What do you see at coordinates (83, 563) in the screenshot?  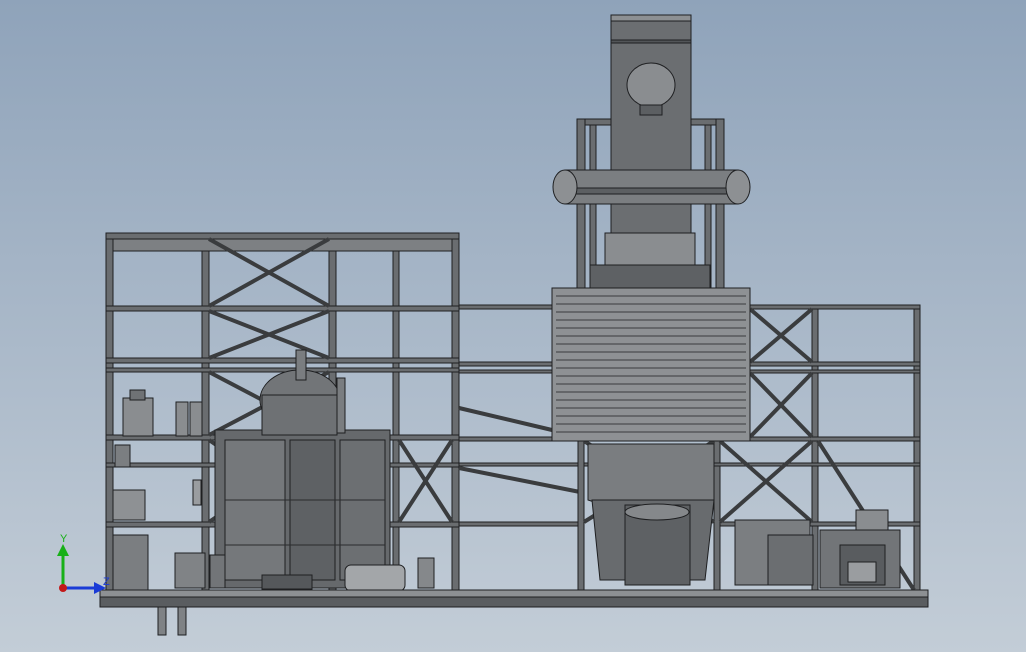 I see `axis-triad: Y Z` at bounding box center [83, 563].